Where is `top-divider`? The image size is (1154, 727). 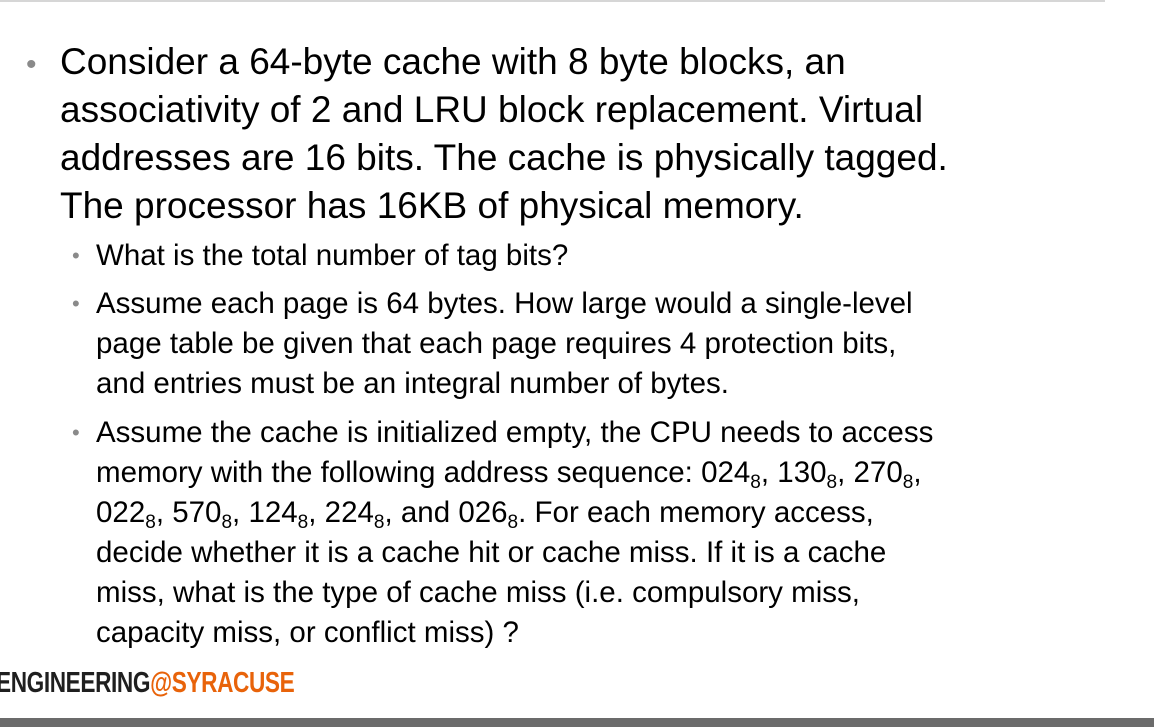 top-divider is located at coordinates (552, 1).